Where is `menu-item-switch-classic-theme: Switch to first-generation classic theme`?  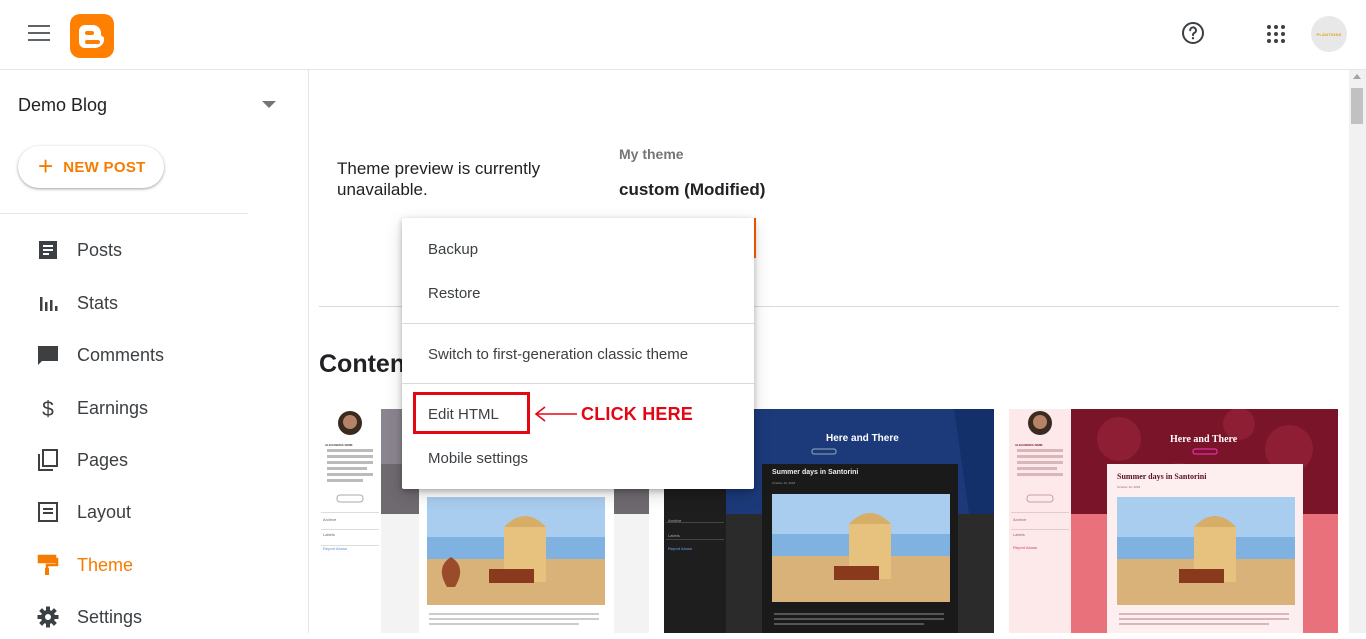 menu-item-switch-classic-theme: Switch to first-generation classic theme is located at coordinates (578, 354).